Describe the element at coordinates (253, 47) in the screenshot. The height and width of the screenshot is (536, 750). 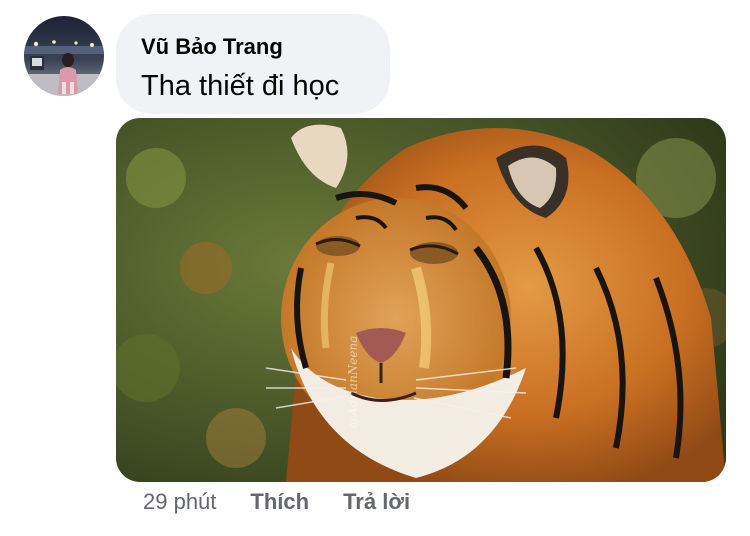
I see `comment-author-name: Vũ Bảo Trang` at that location.